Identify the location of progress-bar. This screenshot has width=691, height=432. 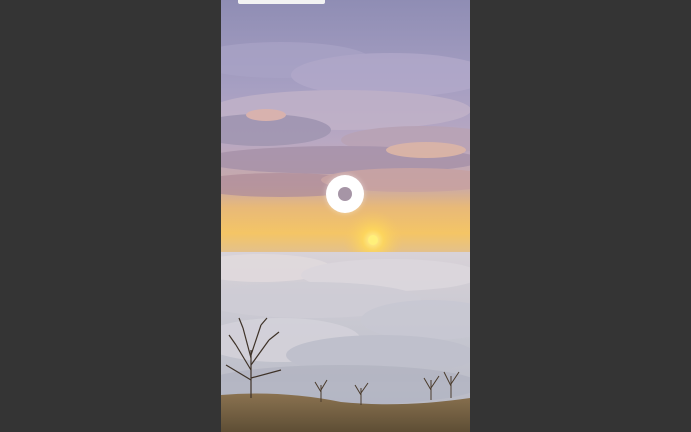
(281, 2).